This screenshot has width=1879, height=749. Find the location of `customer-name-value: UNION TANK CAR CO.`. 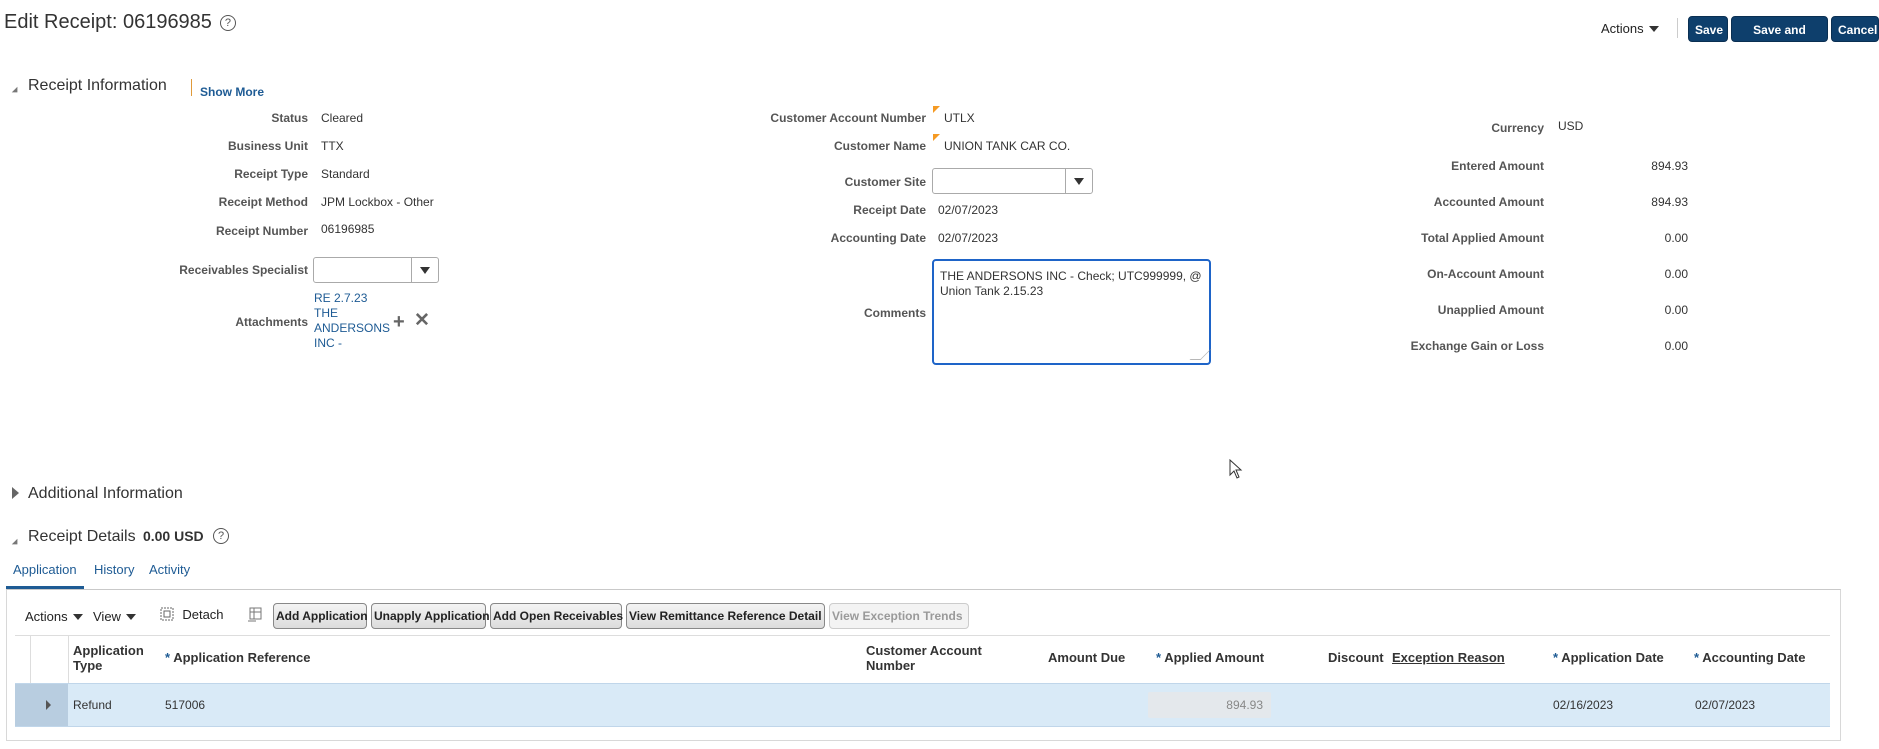

customer-name-value: UNION TANK CAR CO. is located at coordinates (1007, 146).